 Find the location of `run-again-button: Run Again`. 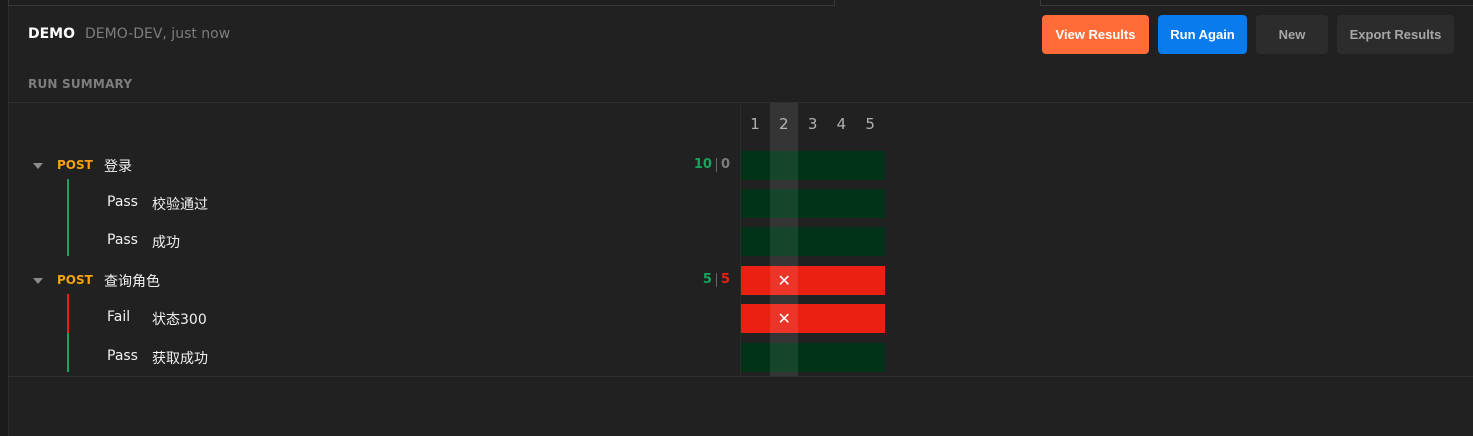

run-again-button: Run Again is located at coordinates (1202, 34).